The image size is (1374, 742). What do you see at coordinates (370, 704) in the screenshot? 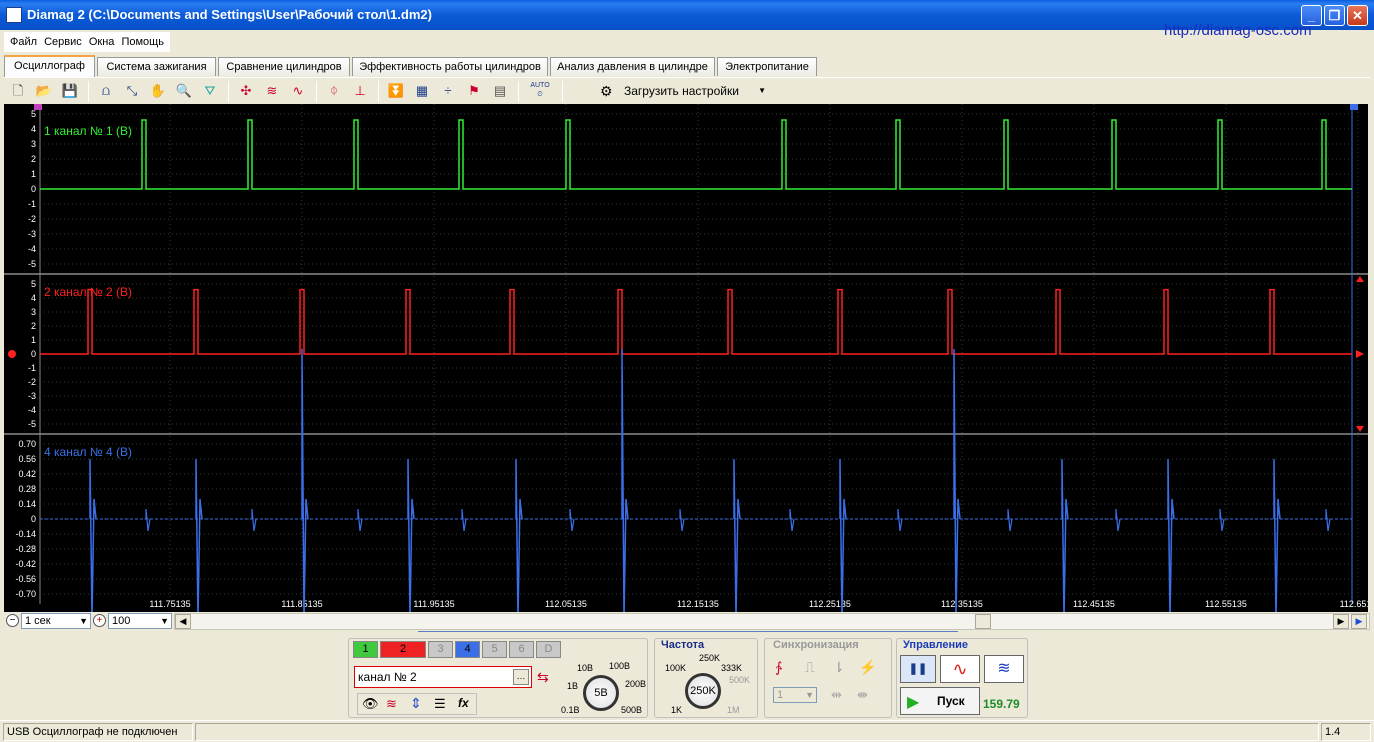
I see `visibility-icon: 👁` at bounding box center [370, 704].